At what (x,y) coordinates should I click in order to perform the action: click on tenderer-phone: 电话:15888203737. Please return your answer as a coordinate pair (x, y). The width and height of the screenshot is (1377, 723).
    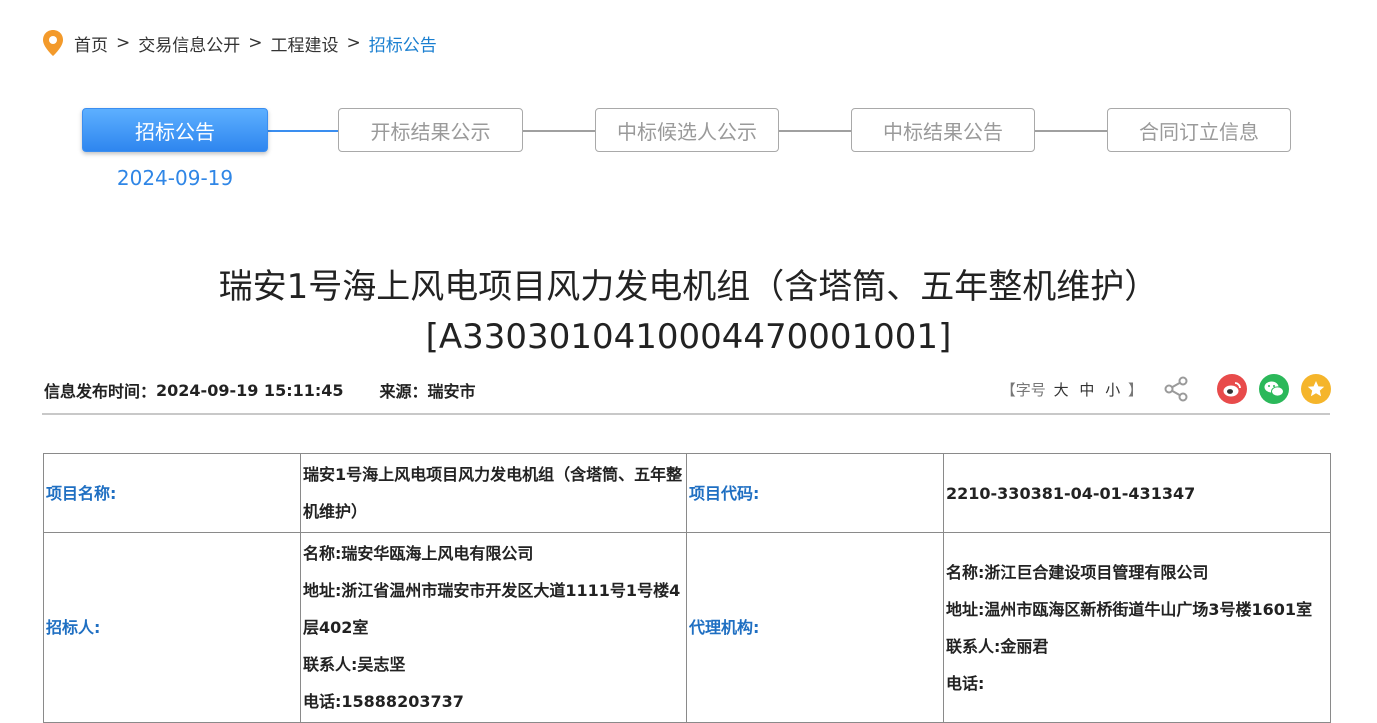
    Looking at the image, I should click on (383, 701).